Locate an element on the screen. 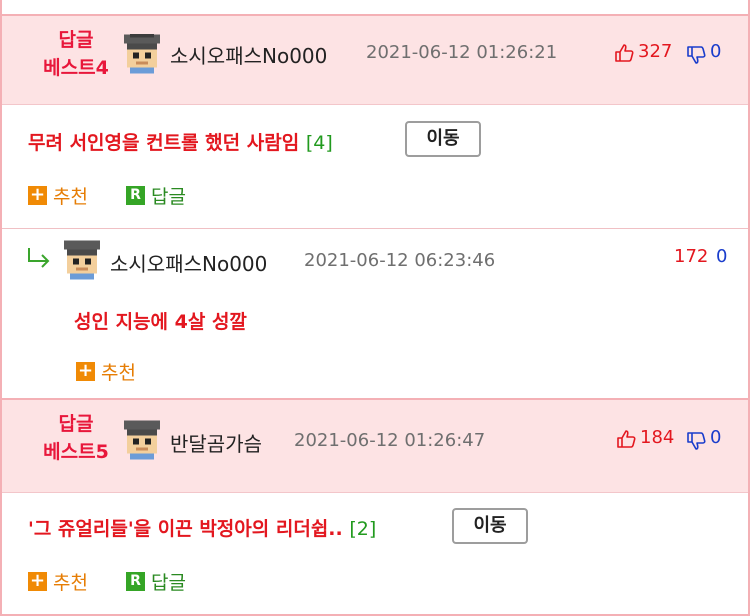 The height and width of the screenshot is (616, 750). timestamp: 2021-06-12 06:23:46 is located at coordinates (400, 260).